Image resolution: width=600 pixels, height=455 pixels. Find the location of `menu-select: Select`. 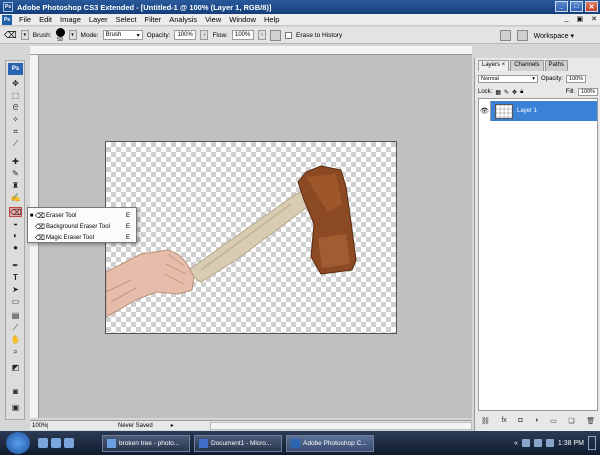

menu-select: Select is located at coordinates (126, 19).